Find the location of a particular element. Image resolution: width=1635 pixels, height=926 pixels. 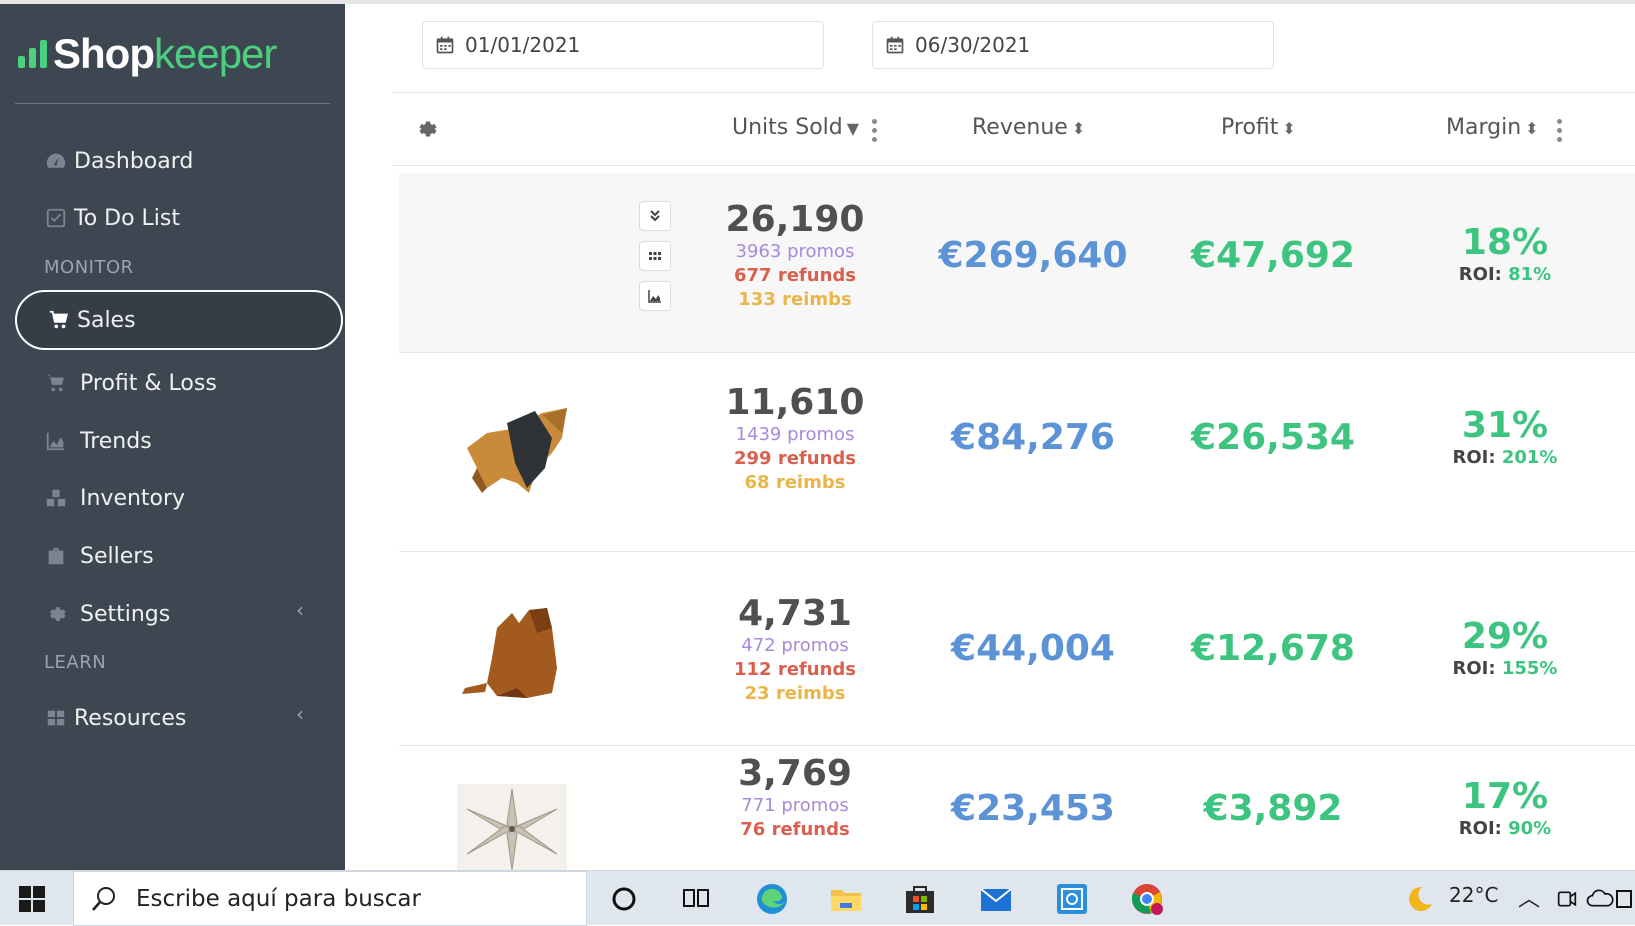

column-header-margin: Margin ⬍ is located at coordinates (1492, 127).